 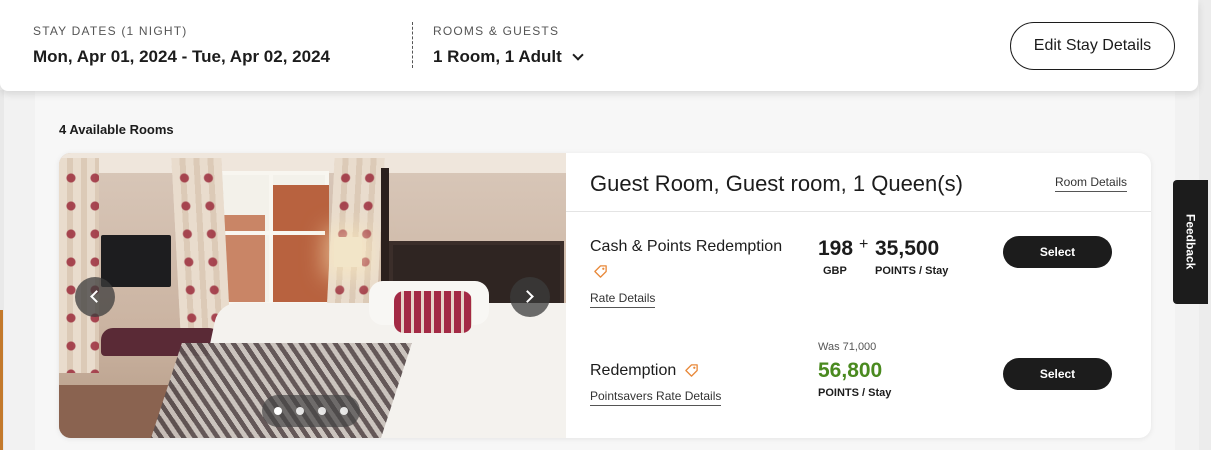 What do you see at coordinates (1091, 183) in the screenshot?
I see `room-details-link: Room Details` at bounding box center [1091, 183].